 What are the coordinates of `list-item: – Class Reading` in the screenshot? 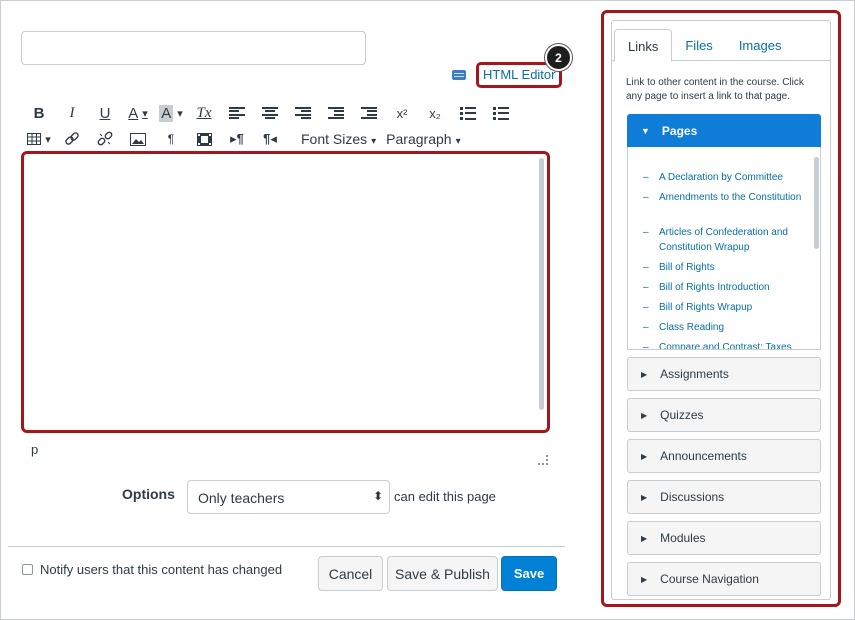 It's located at (723, 327).